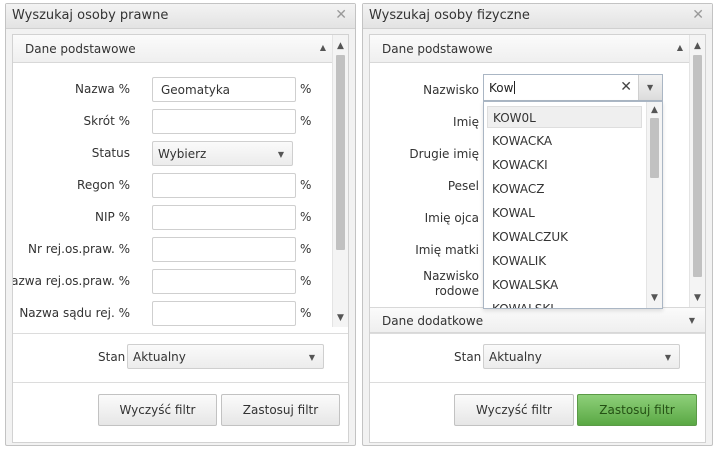 The image size is (719, 454). What do you see at coordinates (654, 205) in the screenshot?
I see `dropdown-scrollbar: ▲ ▼` at bounding box center [654, 205].